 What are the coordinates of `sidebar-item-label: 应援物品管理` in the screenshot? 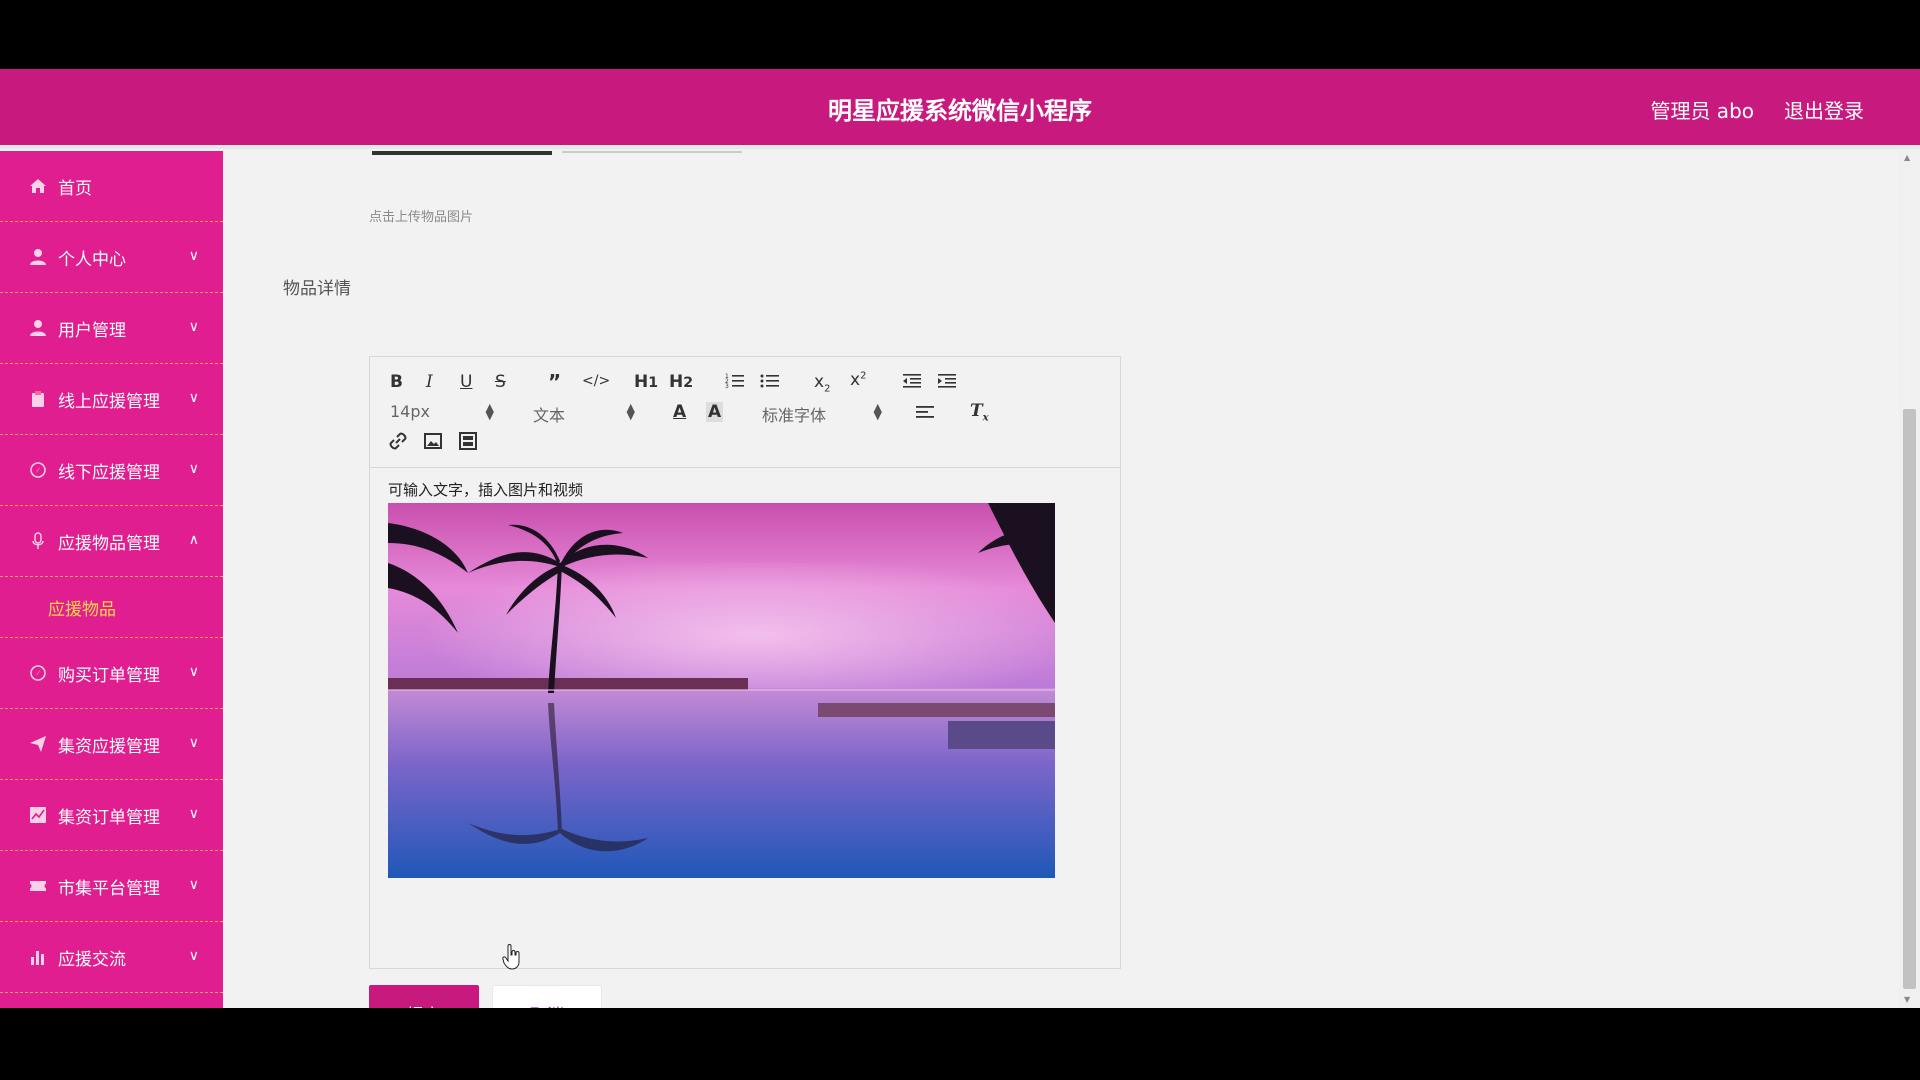 It's located at (109, 543).